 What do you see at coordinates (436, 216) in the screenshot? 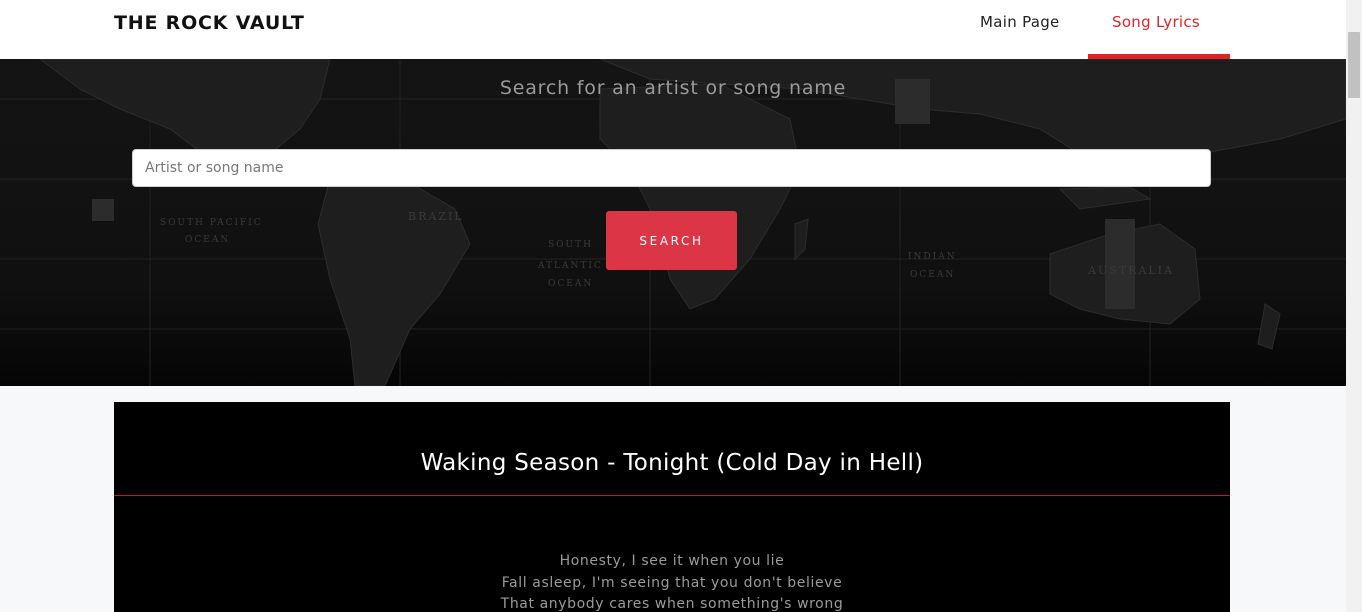
I see `map-label-brazil: BRAZIL` at bounding box center [436, 216].